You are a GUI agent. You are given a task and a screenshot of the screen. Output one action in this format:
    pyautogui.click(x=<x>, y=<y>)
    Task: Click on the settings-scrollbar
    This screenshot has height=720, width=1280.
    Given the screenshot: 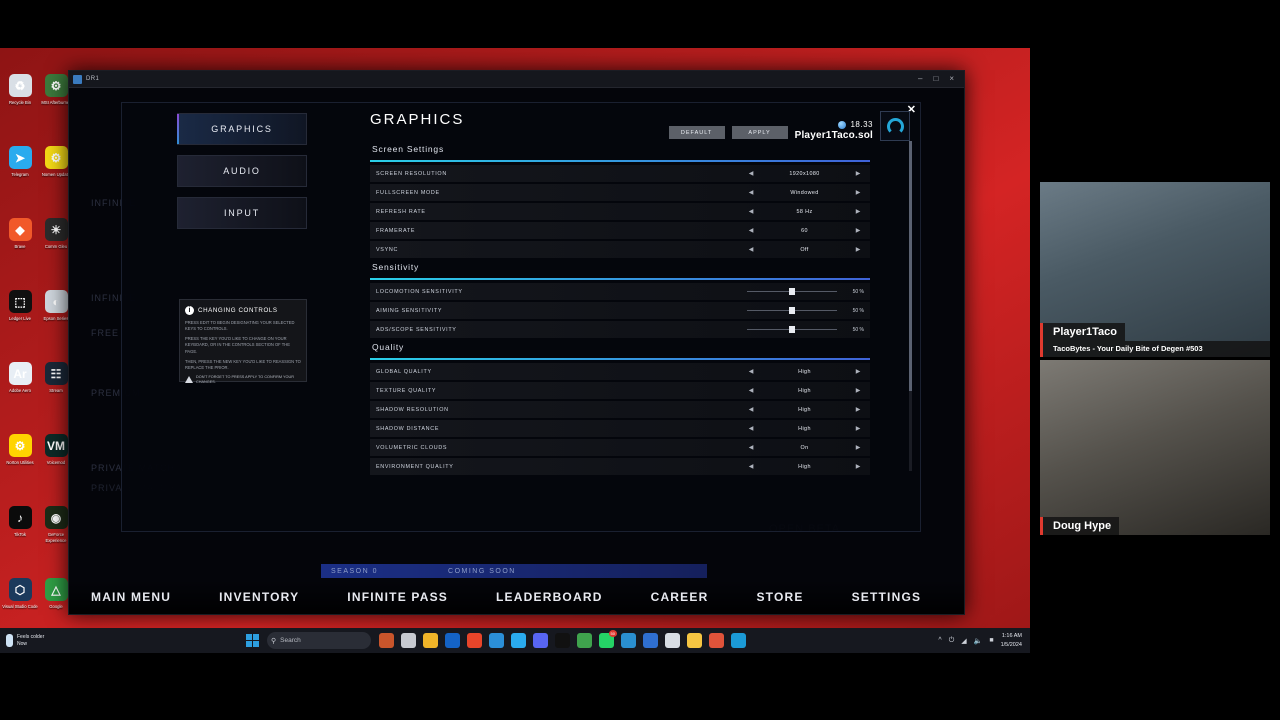 What is the action you would take?
    pyautogui.click(x=910, y=306)
    